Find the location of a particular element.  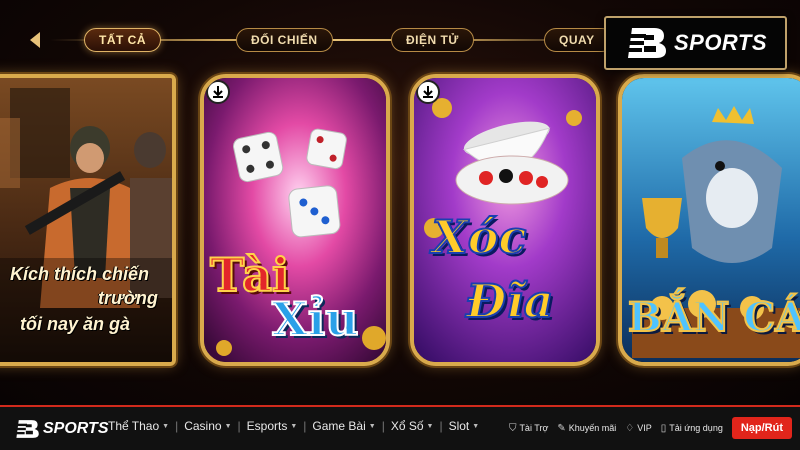

menu-casino: Casino ▼ is located at coordinates (207, 426).